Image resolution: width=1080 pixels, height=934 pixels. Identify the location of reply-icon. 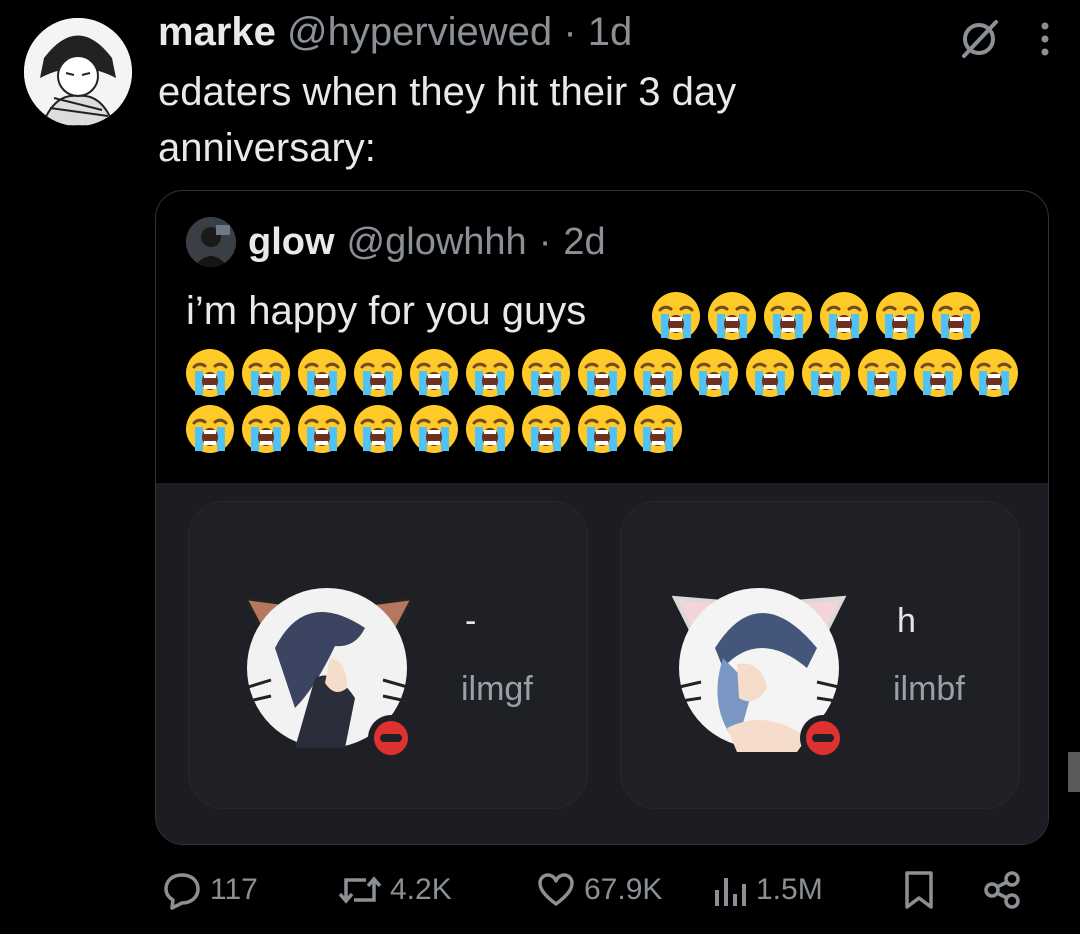
(182, 890).